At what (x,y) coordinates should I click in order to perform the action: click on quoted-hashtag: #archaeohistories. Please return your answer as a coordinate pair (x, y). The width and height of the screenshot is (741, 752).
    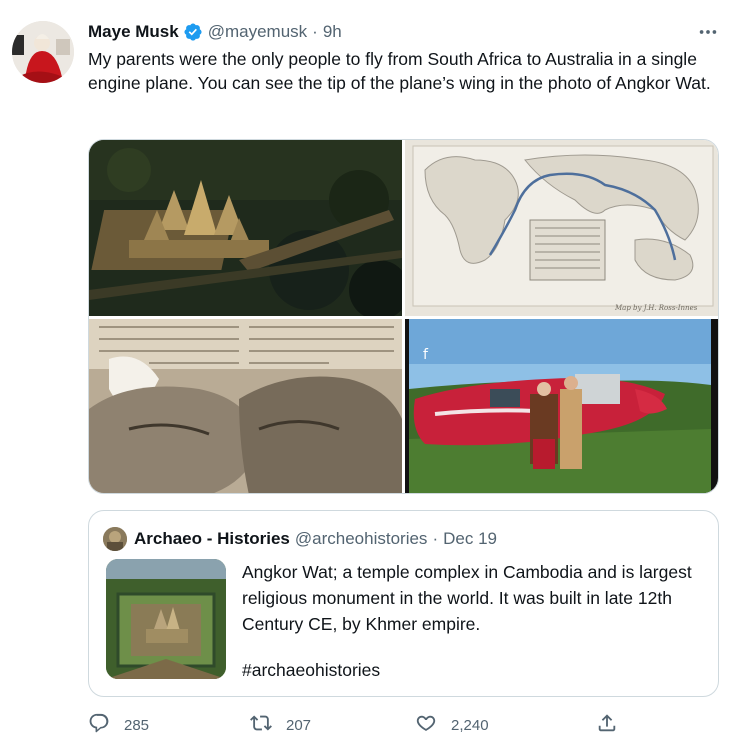
    Looking at the image, I should click on (311, 670).